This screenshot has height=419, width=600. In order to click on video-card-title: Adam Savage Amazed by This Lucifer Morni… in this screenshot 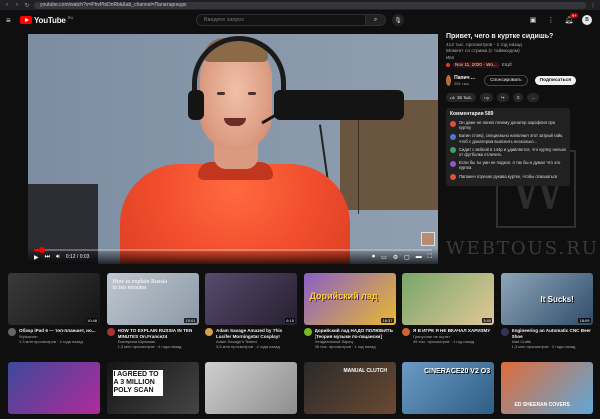, I will do `click(256, 333)`.